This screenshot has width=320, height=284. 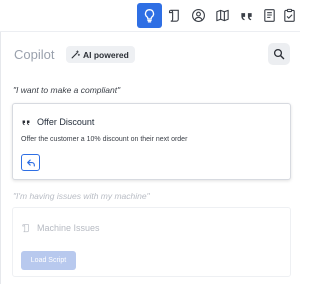 What do you see at coordinates (106, 54) in the screenshot?
I see `badge-label: AI powered` at bounding box center [106, 54].